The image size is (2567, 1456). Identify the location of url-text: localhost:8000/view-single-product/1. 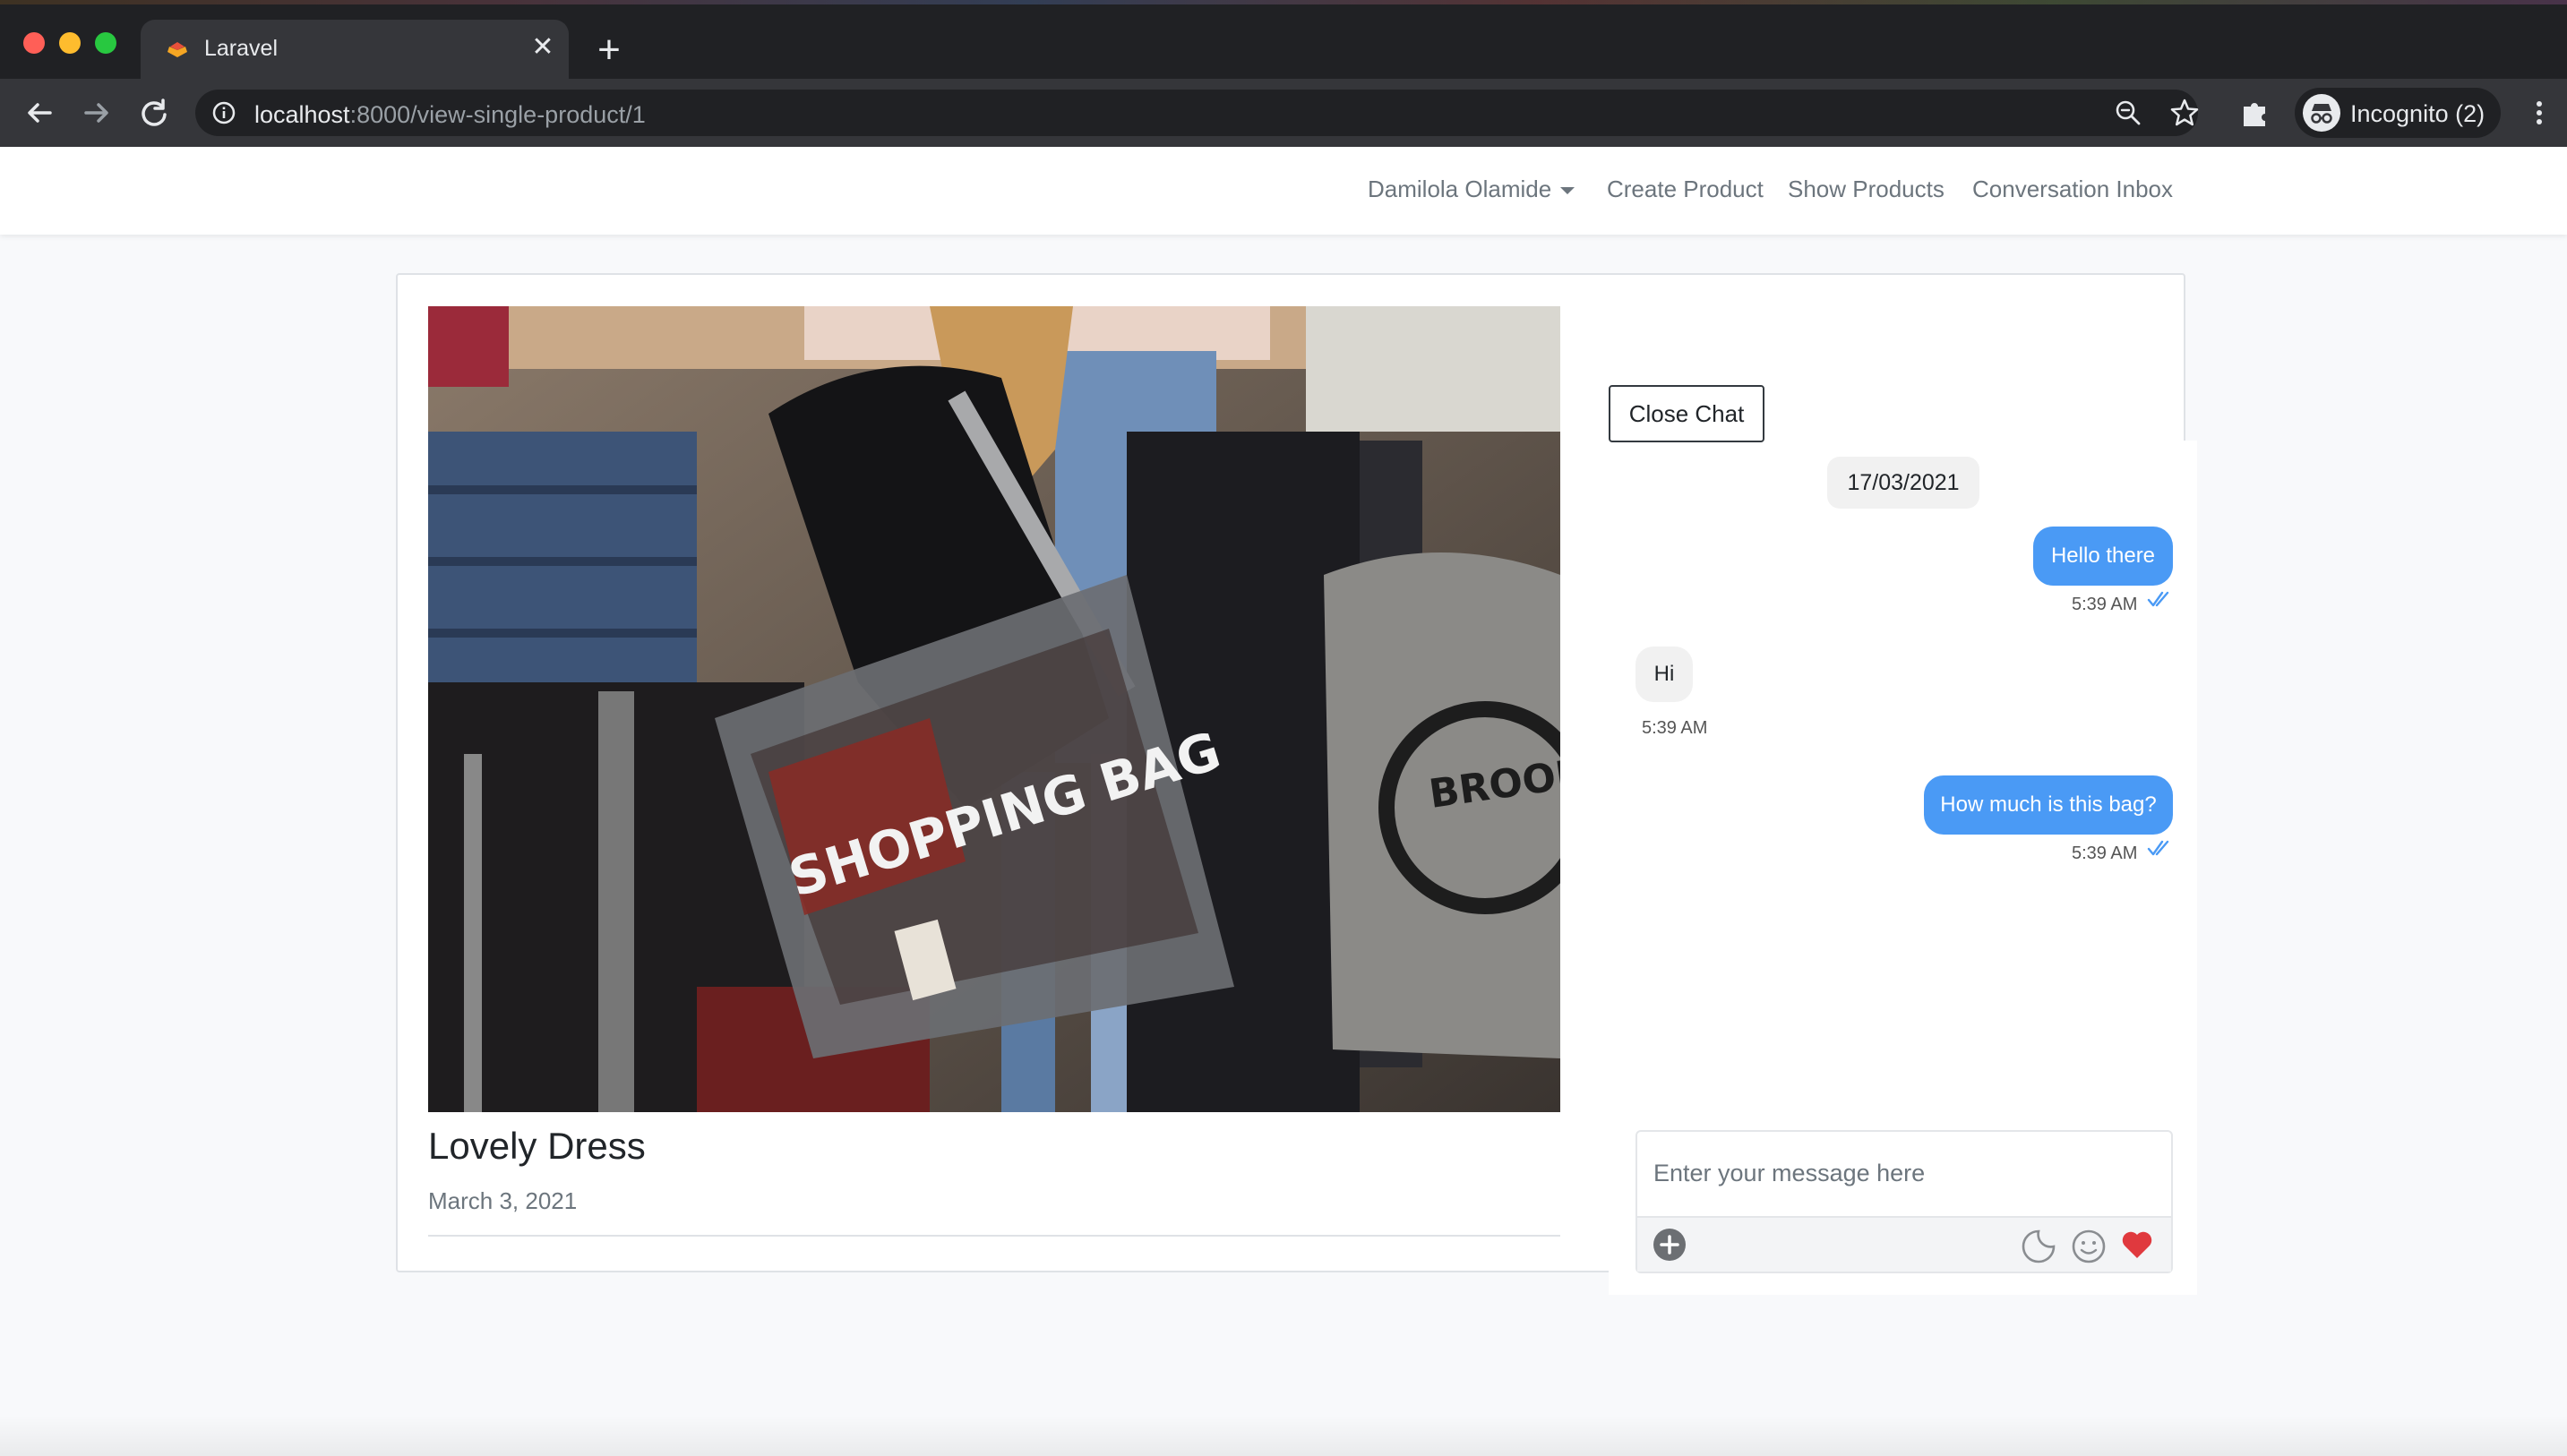
(450, 114).